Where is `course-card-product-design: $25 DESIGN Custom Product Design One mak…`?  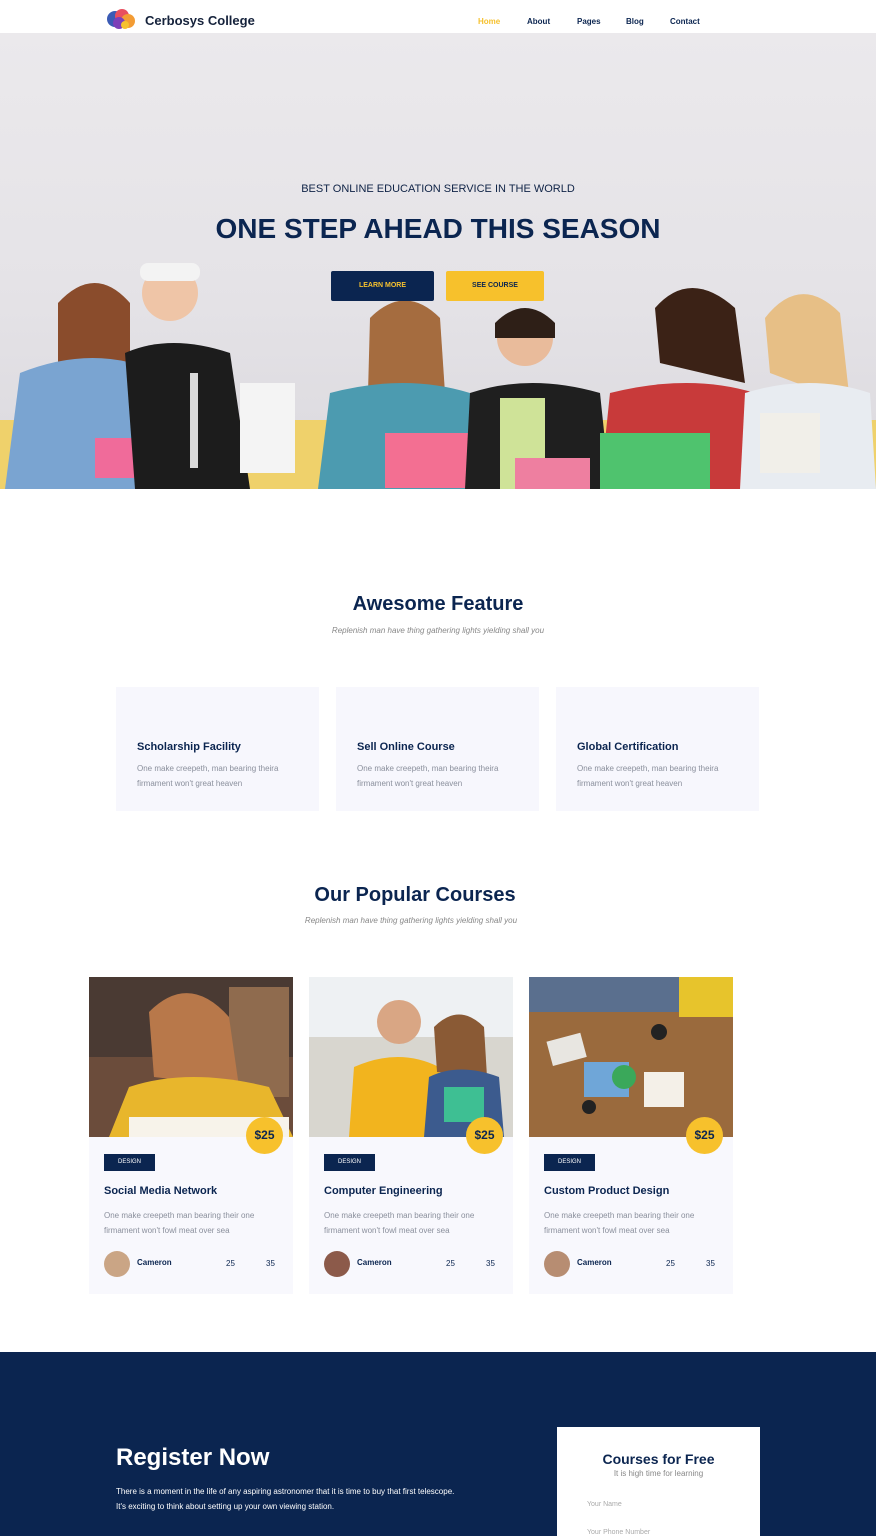
course-card-product-design: $25 DESIGN Custom Product Design One mak… is located at coordinates (631, 1135).